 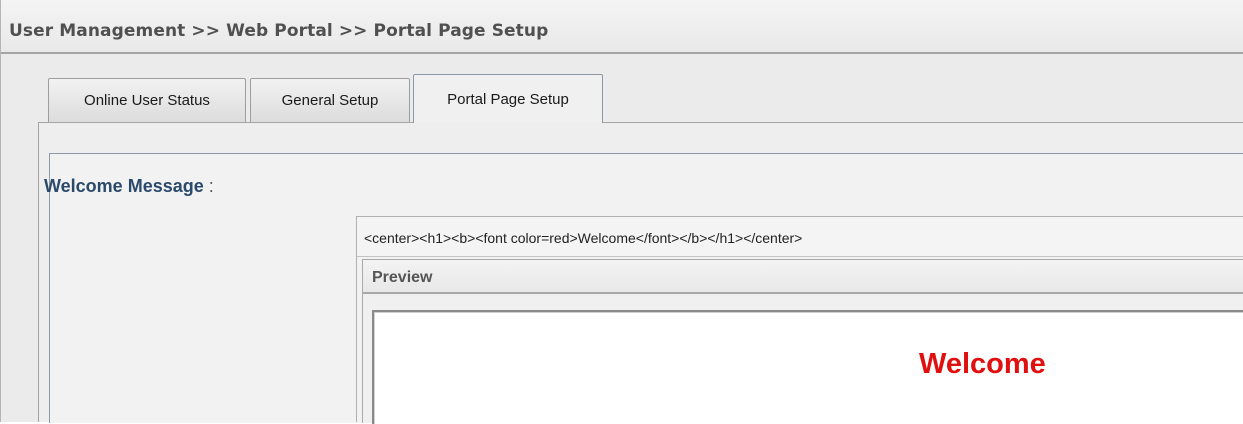 I want to click on welcome-message-label: Welcome Message :, so click(x=129, y=186).